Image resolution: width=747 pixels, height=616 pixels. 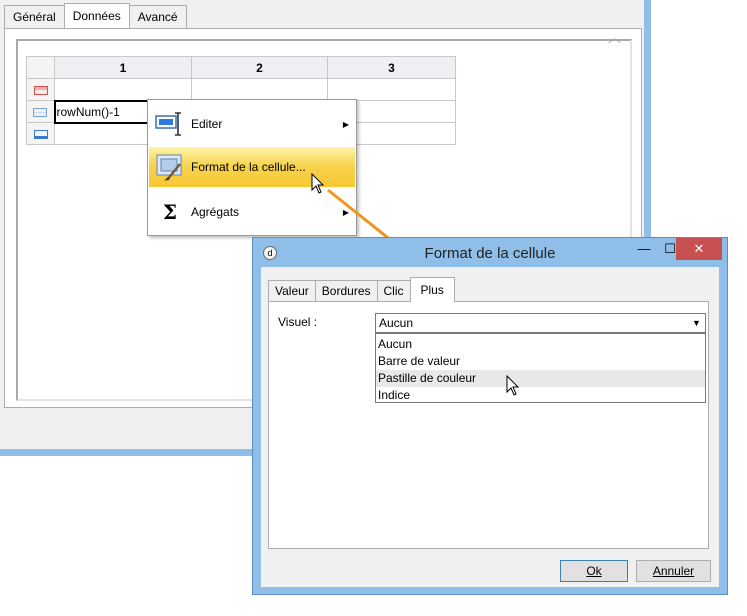 I want to click on chevron-down-icon: ▼, so click(x=696, y=323).